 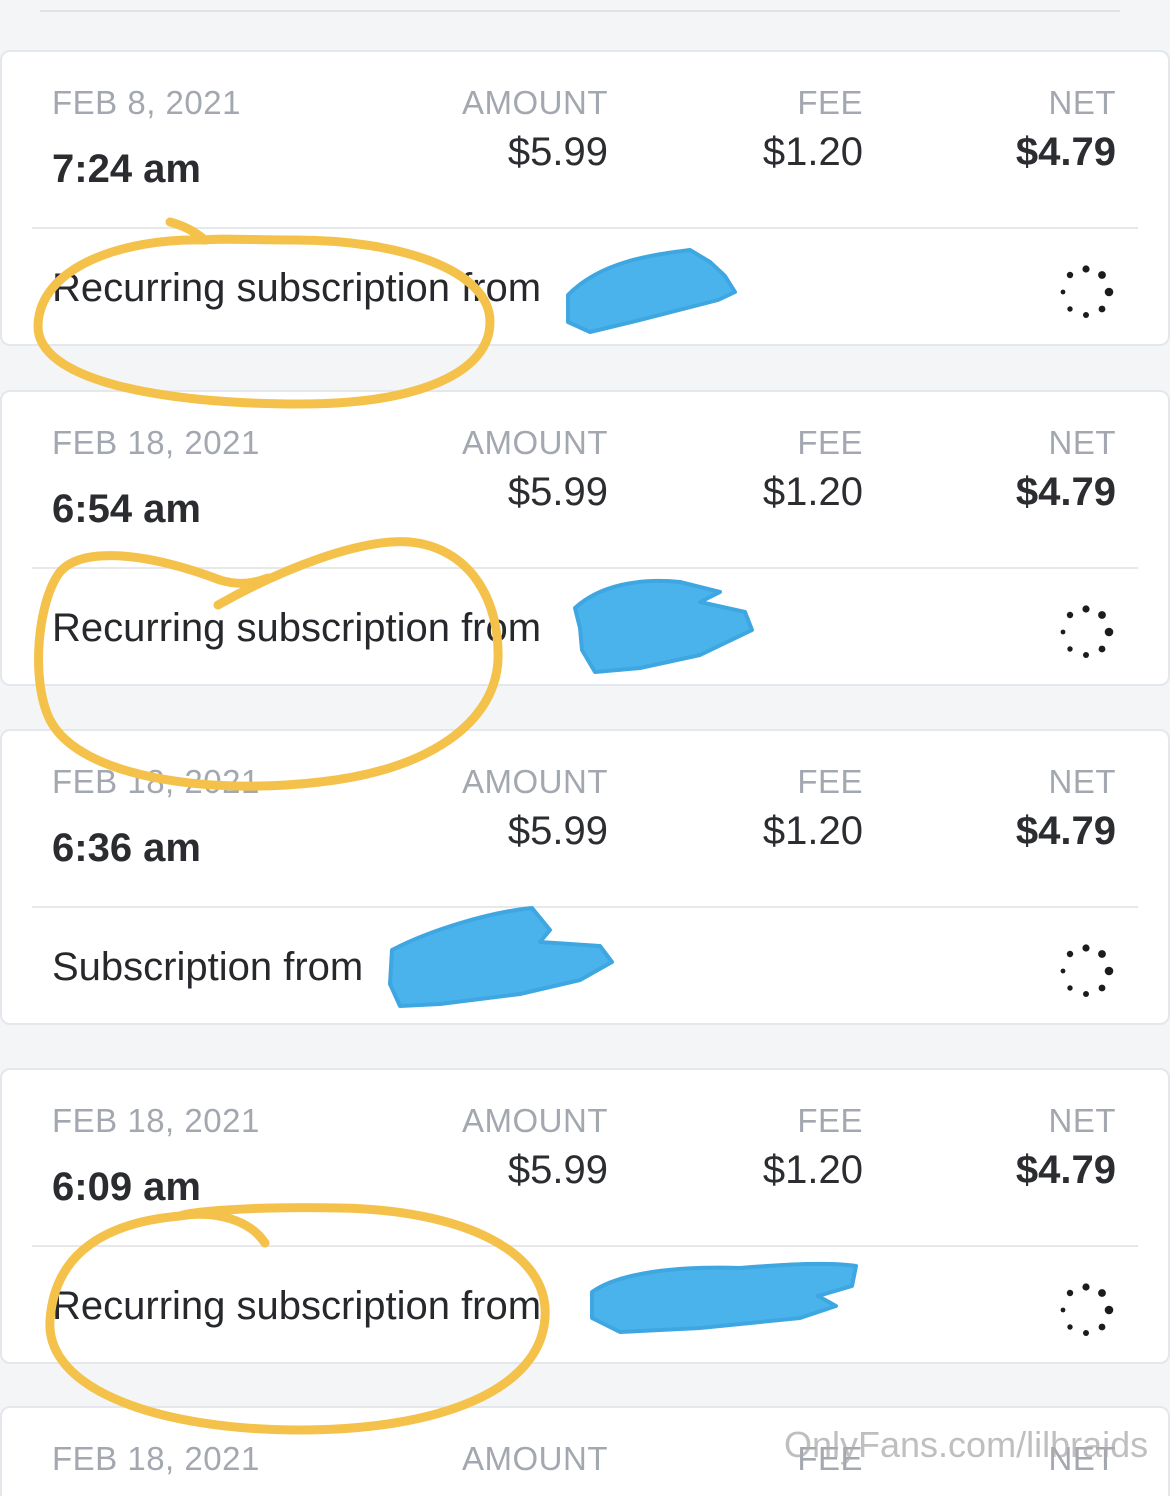 What do you see at coordinates (146, 102) in the screenshot?
I see `transaction-date: FEB 8, 2021` at bounding box center [146, 102].